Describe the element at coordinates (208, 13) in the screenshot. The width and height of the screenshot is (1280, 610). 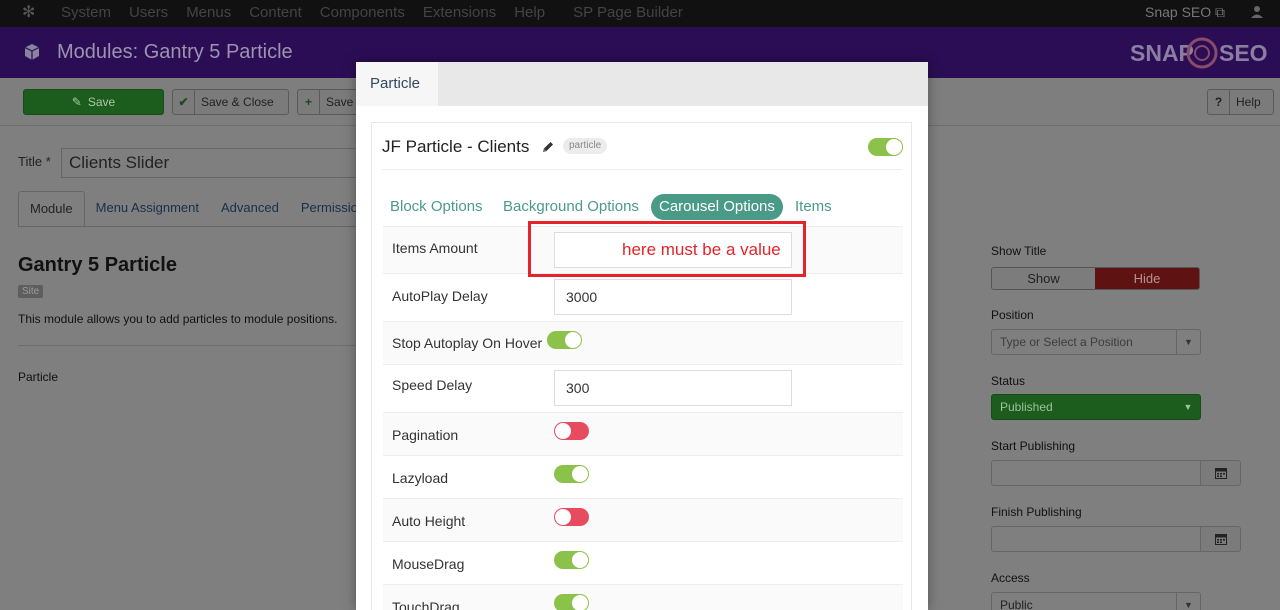
I see `menu-menus: Menus` at that location.